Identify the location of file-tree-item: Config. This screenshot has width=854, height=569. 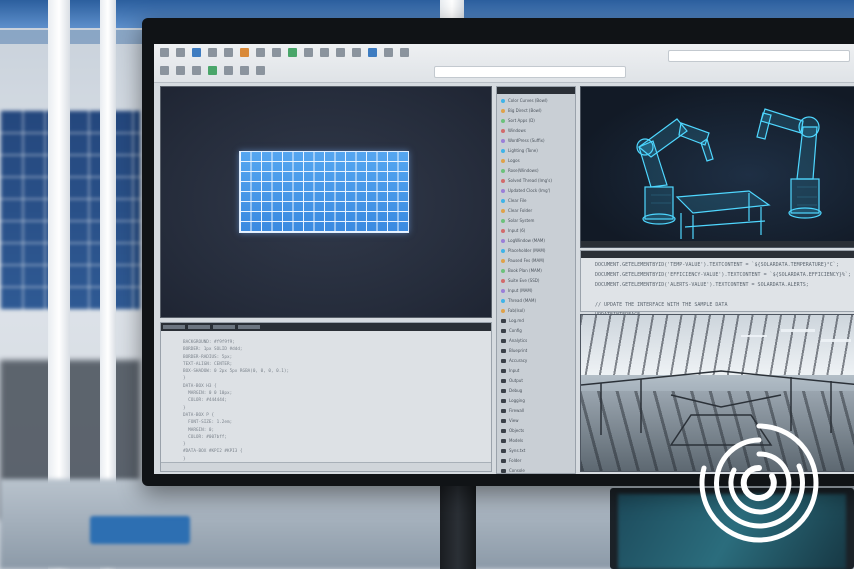
(511, 330).